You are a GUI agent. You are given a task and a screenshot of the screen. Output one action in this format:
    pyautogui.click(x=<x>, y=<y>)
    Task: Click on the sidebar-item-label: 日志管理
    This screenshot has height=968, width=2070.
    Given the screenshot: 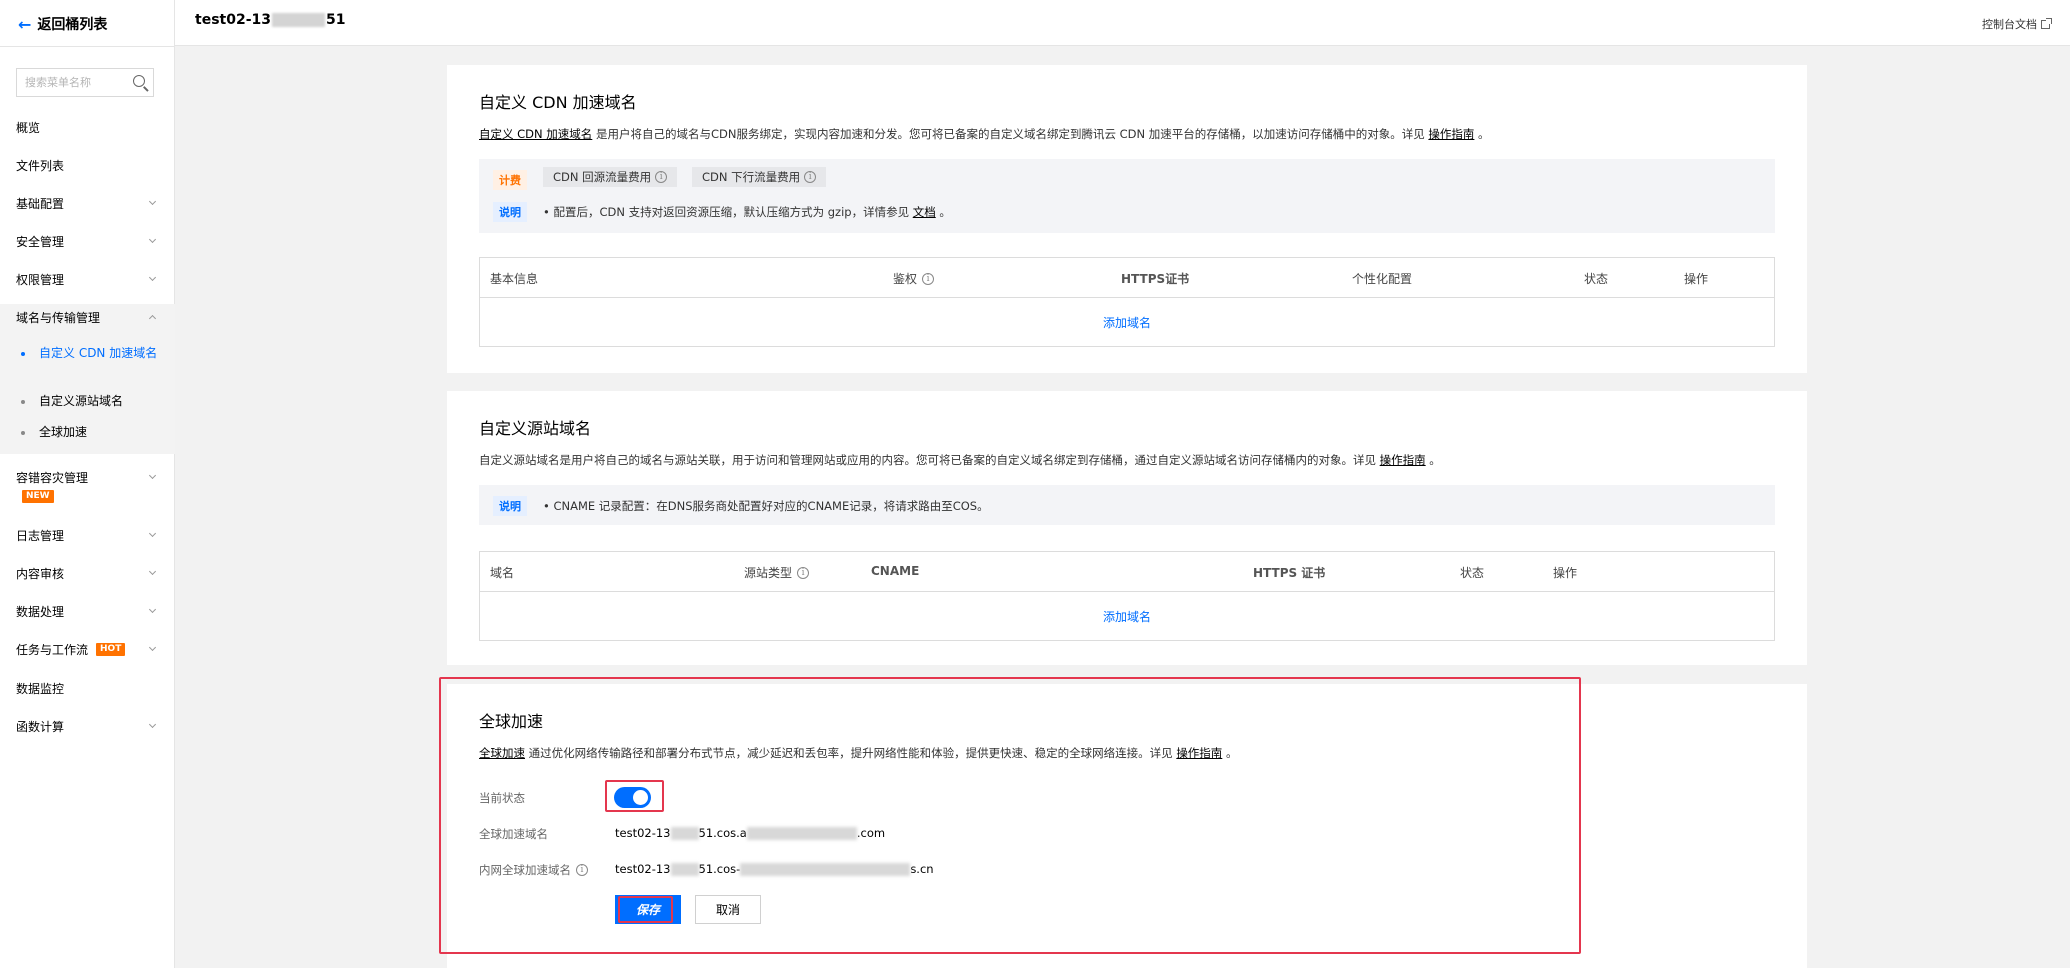 What is the action you would take?
    pyautogui.click(x=40, y=535)
    